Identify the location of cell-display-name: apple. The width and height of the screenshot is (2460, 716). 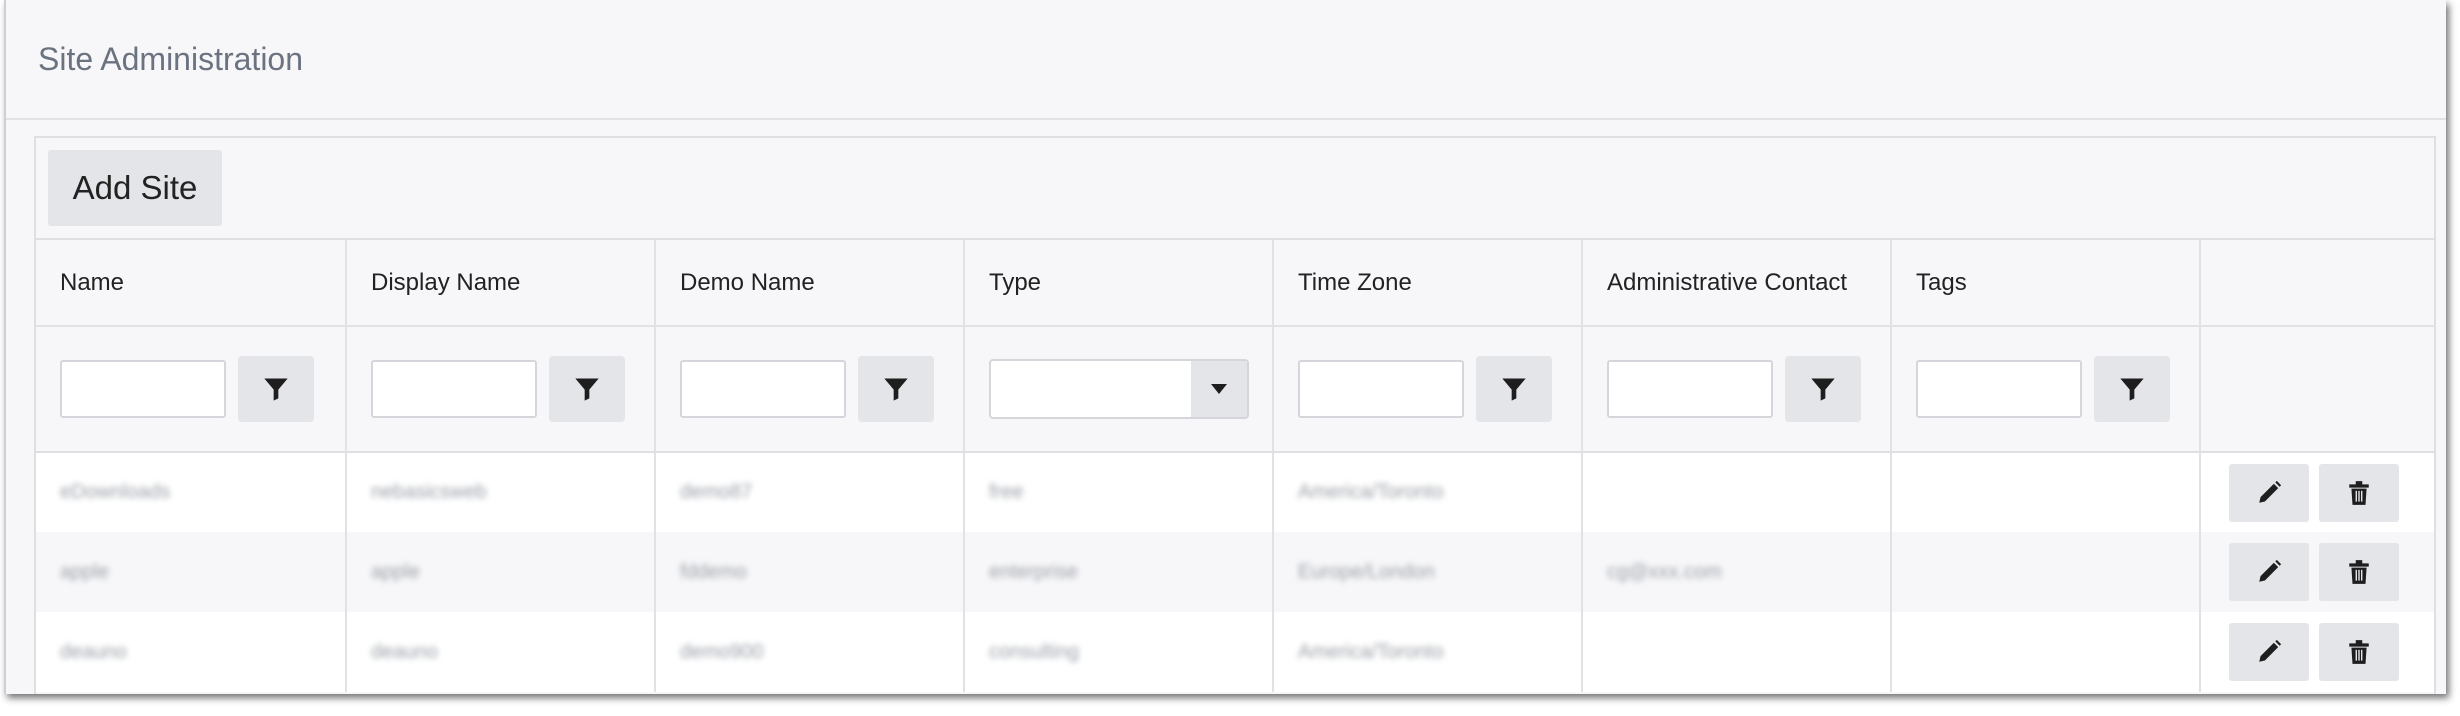
(395, 571).